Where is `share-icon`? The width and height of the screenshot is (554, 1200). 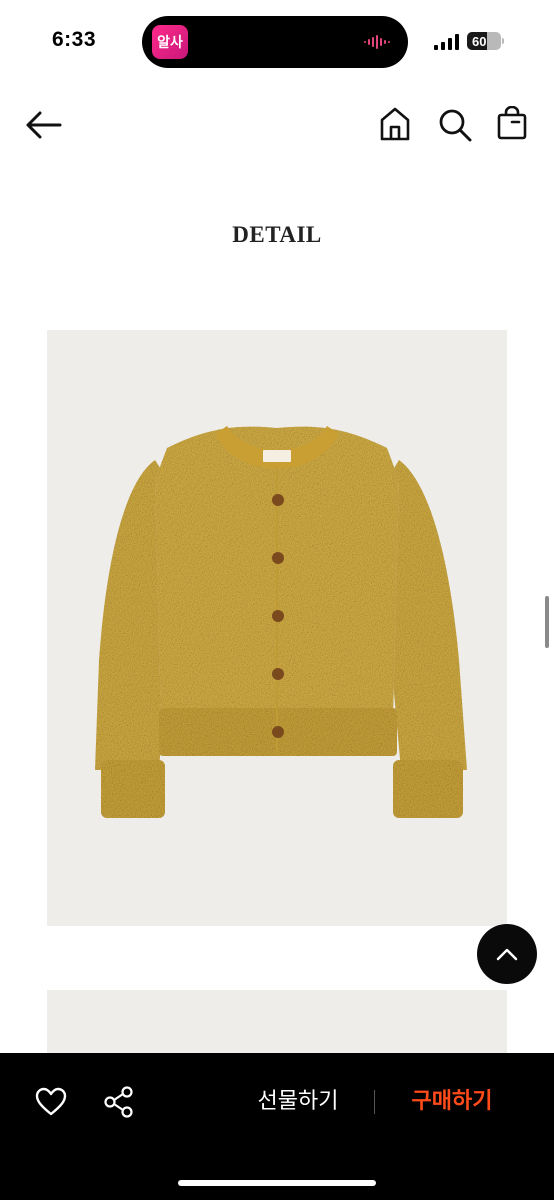
share-icon is located at coordinates (119, 1102).